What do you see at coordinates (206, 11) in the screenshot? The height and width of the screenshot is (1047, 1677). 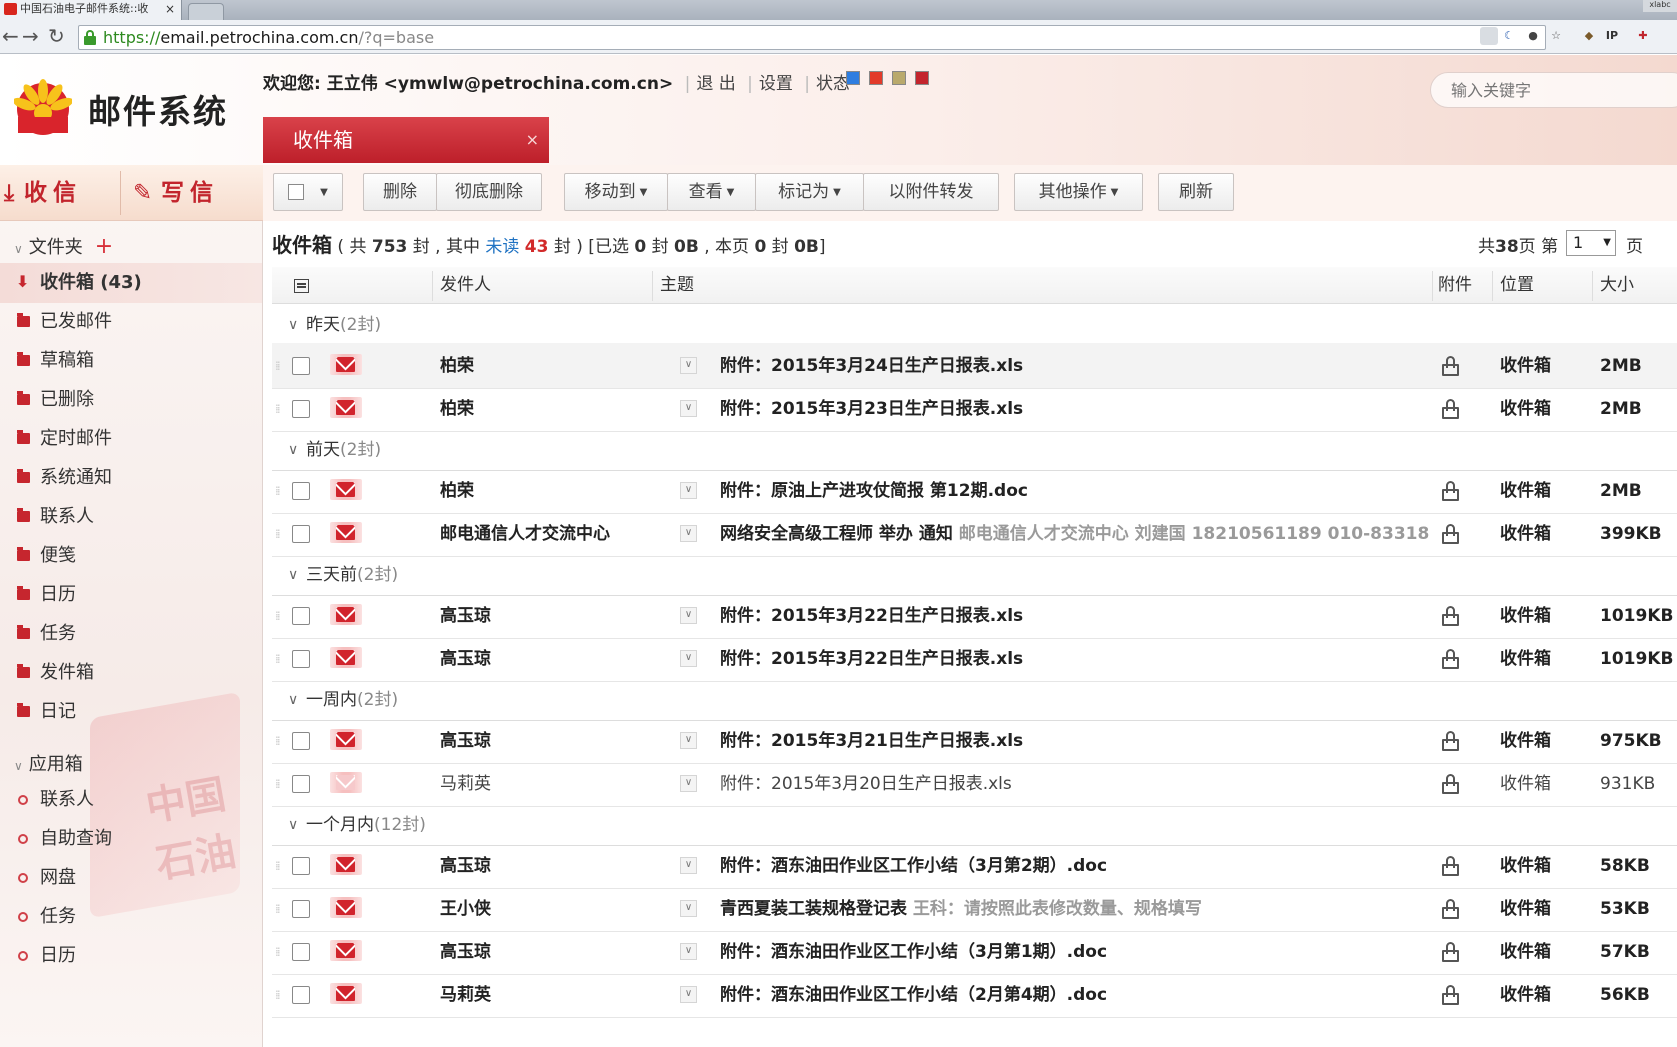 I see `new-tab-button` at bounding box center [206, 11].